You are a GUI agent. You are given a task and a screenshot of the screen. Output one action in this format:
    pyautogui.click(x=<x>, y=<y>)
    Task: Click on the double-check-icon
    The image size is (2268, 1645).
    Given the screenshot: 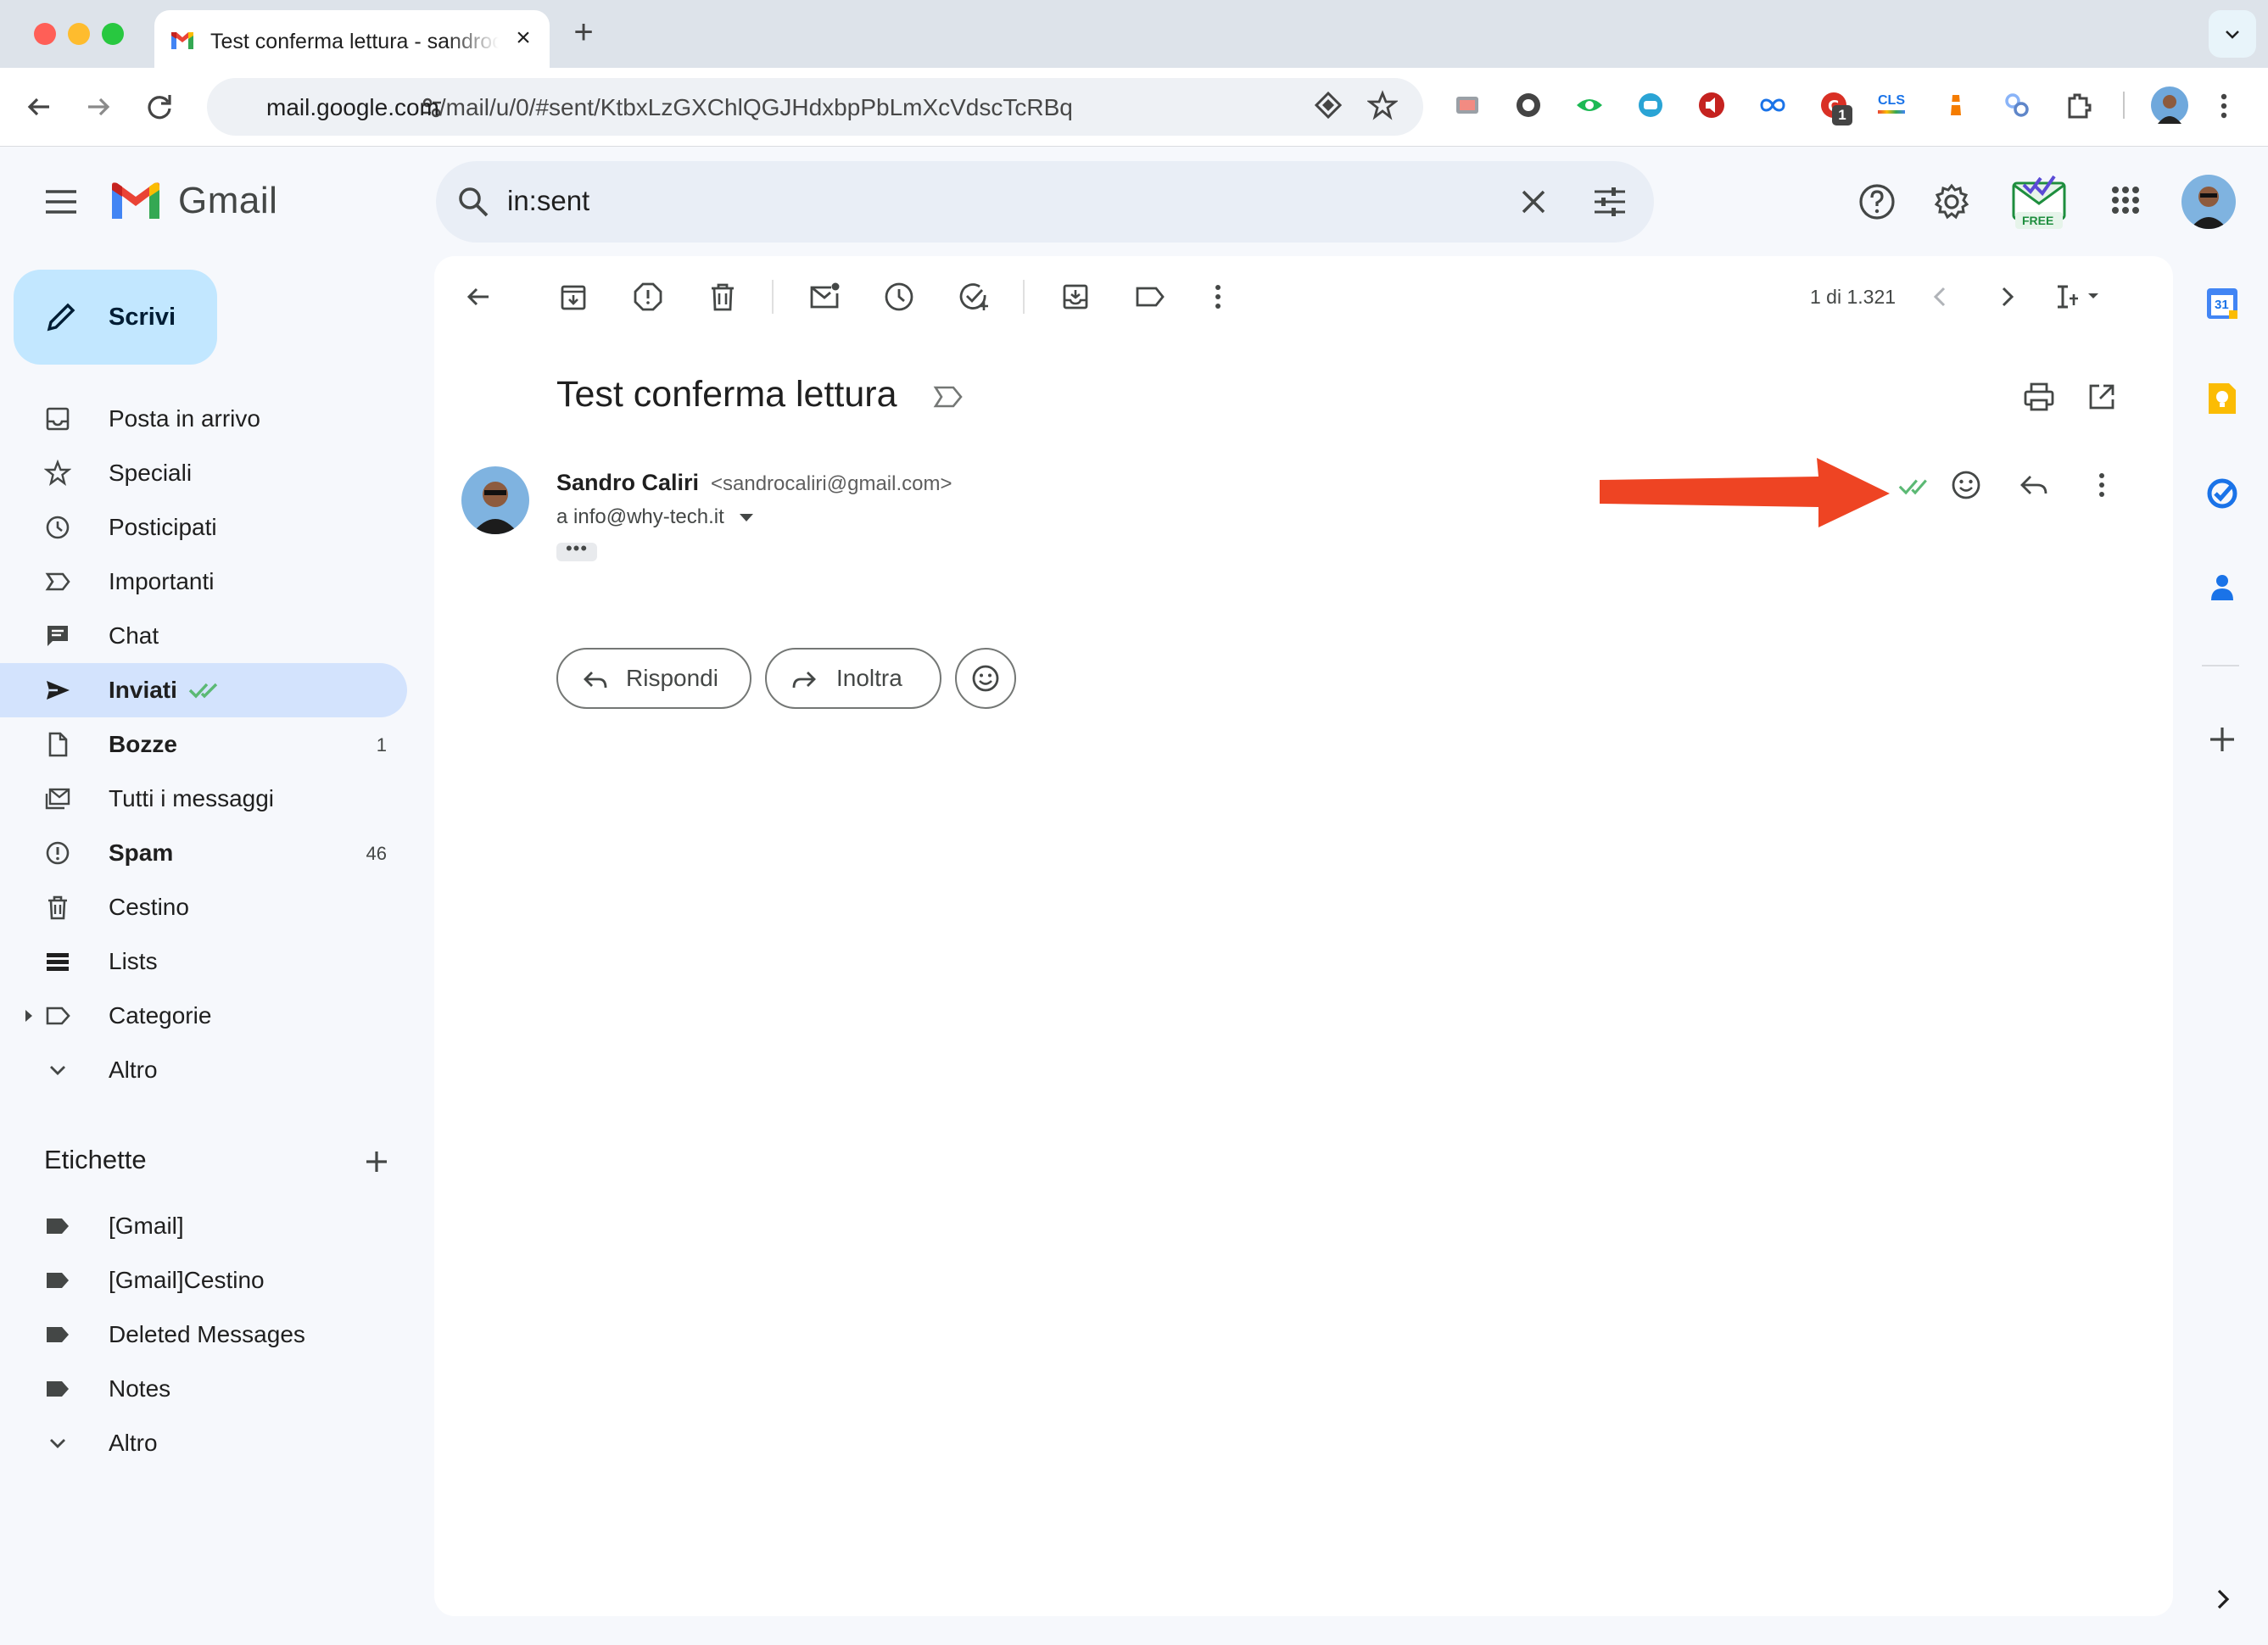 What is the action you would take?
    pyautogui.click(x=203, y=691)
    